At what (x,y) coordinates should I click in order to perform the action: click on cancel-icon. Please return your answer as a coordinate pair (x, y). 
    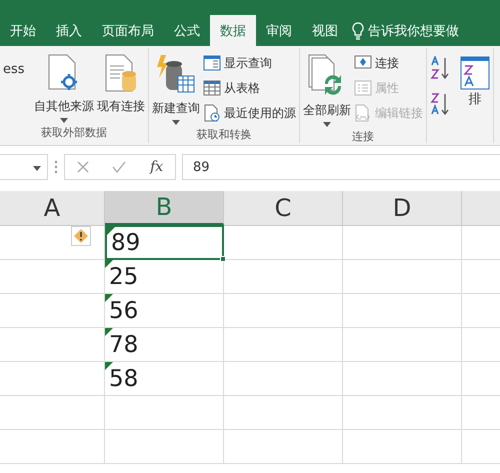
    Looking at the image, I should click on (82, 167).